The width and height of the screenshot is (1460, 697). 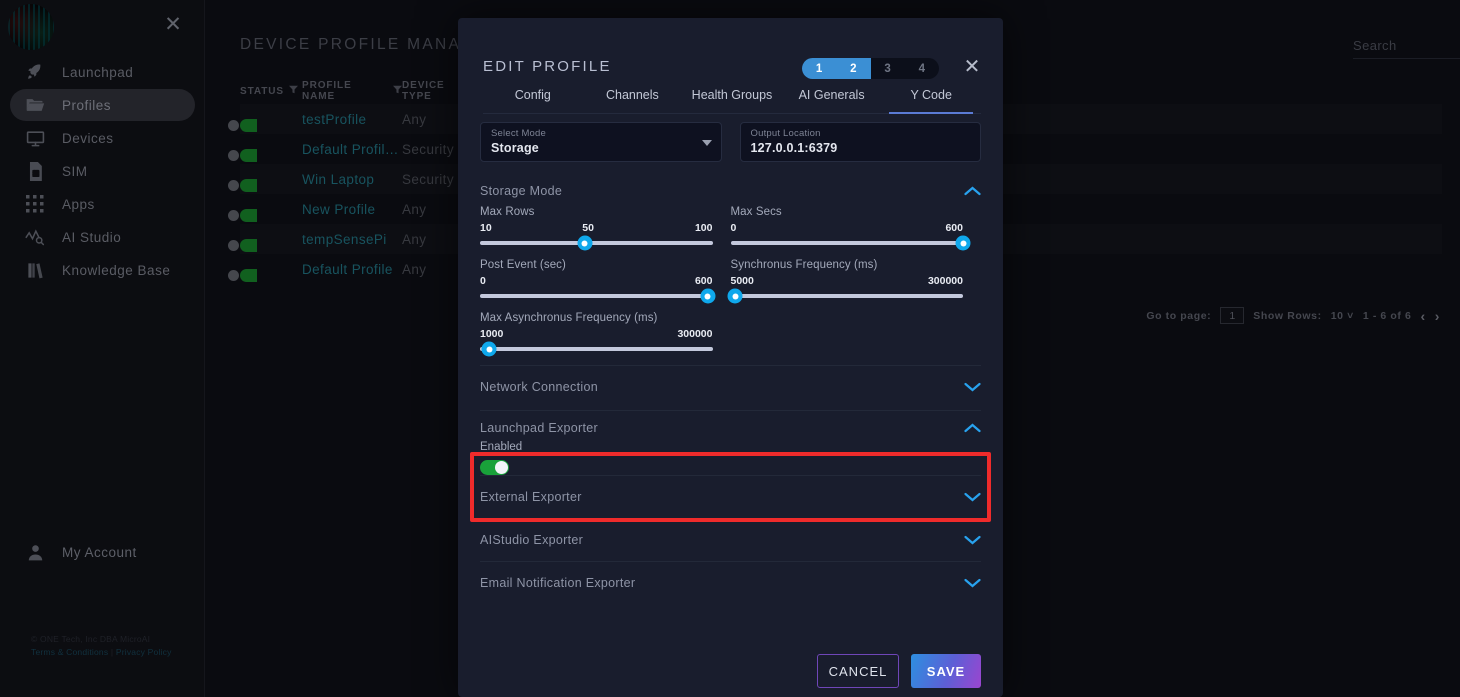 I want to click on sidebar-item-label: Devices, so click(x=88, y=138).